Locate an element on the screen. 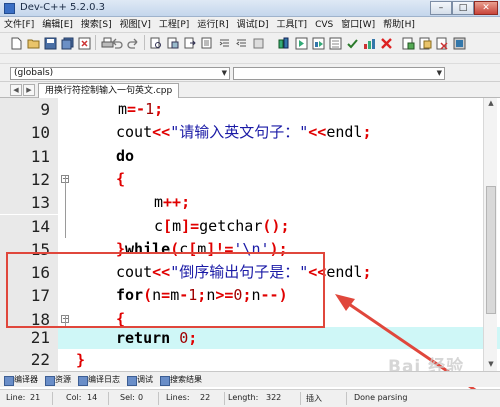 This screenshot has height=407, width=500. line-number: 10 is located at coordinates (40, 133).